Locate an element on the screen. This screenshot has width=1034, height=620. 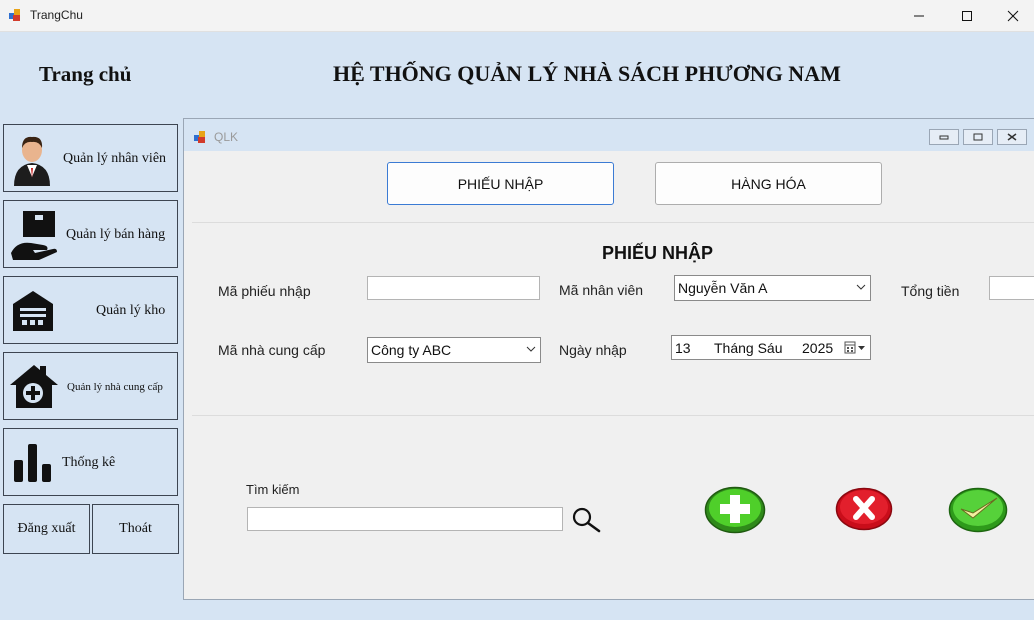
logout-button: Đăng xuất is located at coordinates (46, 529).